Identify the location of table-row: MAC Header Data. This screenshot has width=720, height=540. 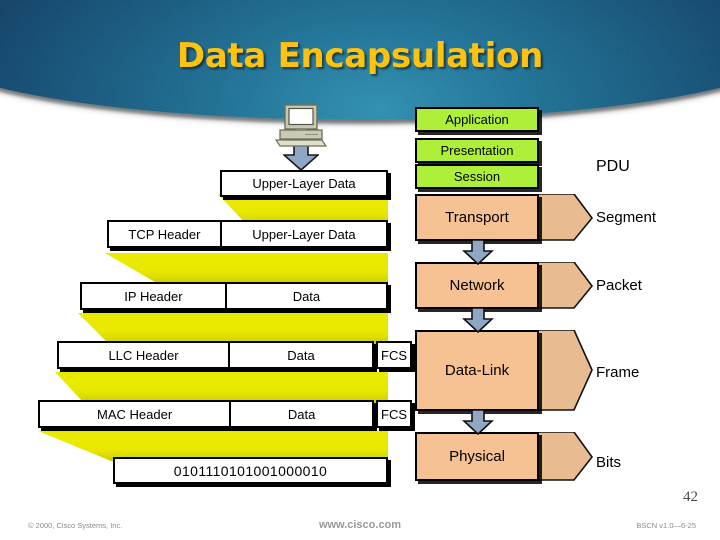
(206, 414).